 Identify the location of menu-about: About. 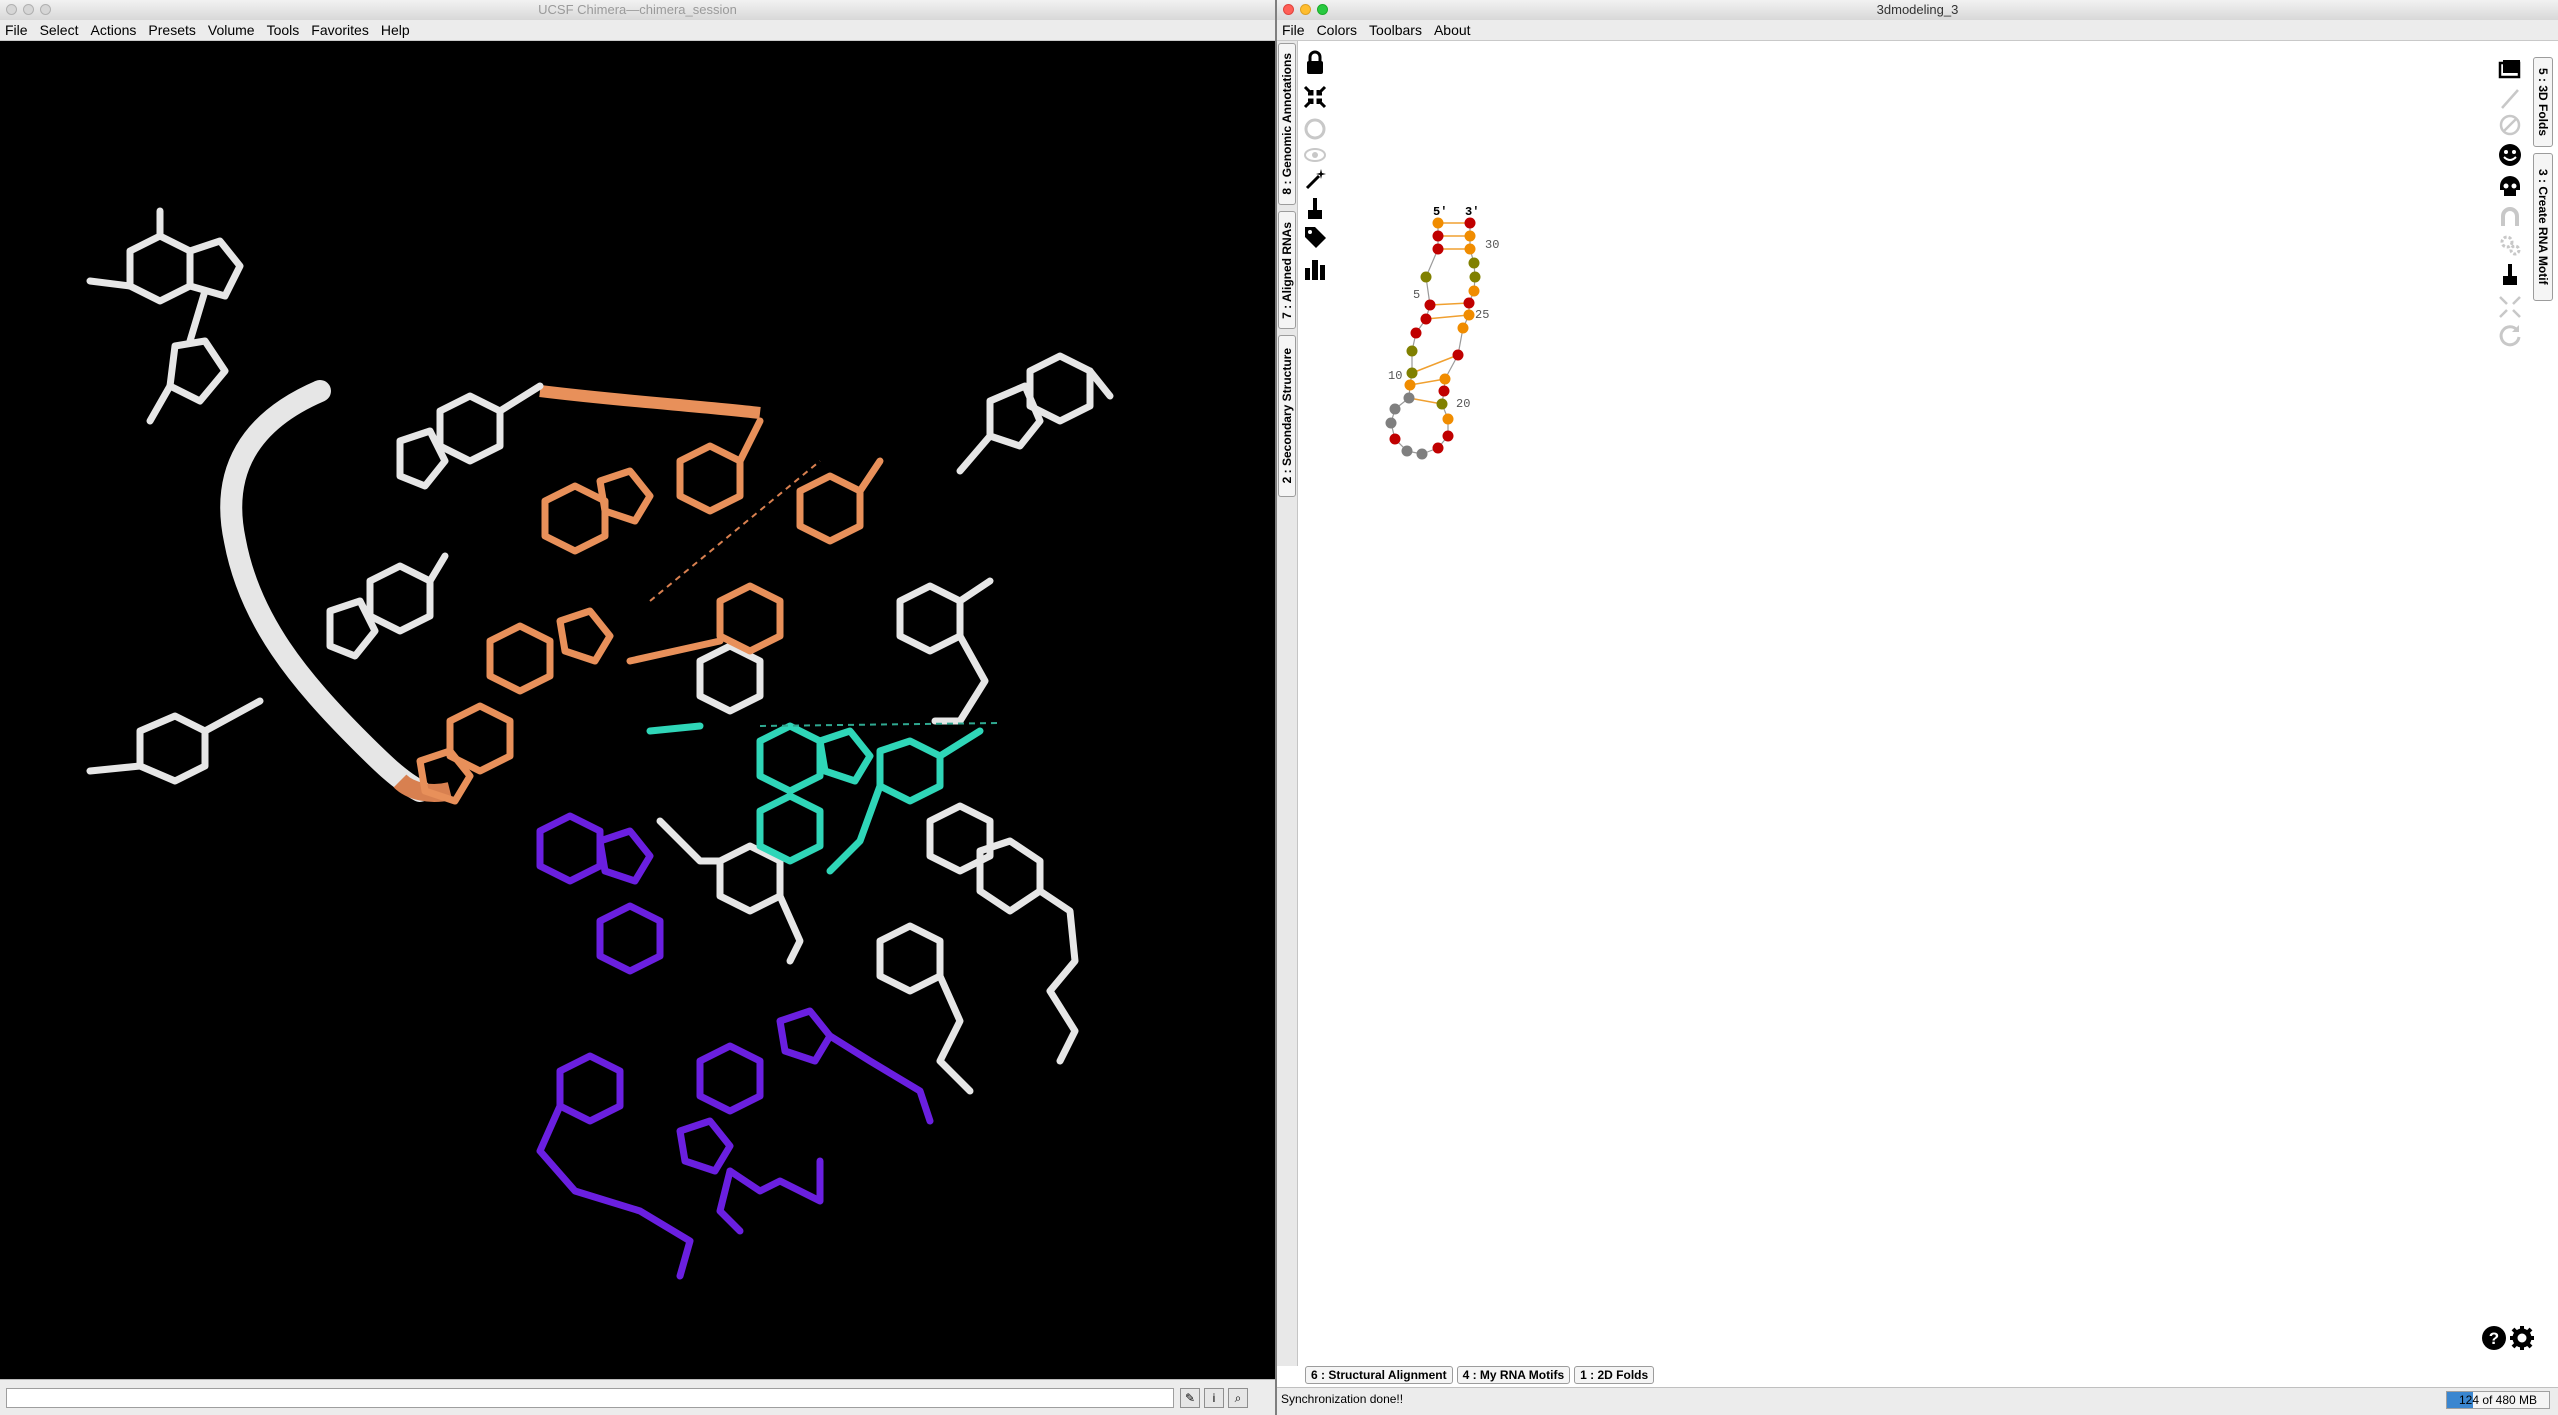
(1453, 30).